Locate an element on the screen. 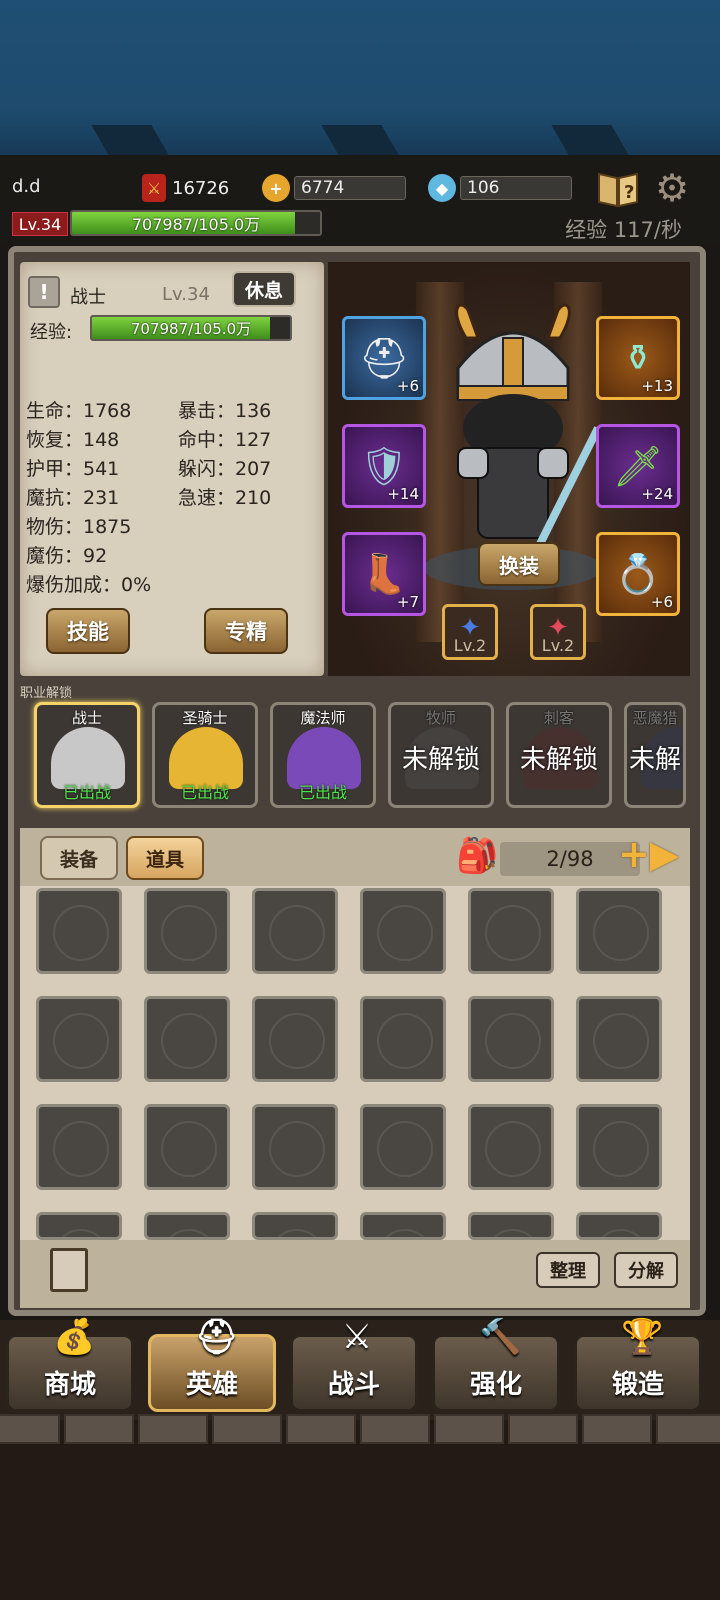  plus-video-icon: +▶ is located at coordinates (649, 854).